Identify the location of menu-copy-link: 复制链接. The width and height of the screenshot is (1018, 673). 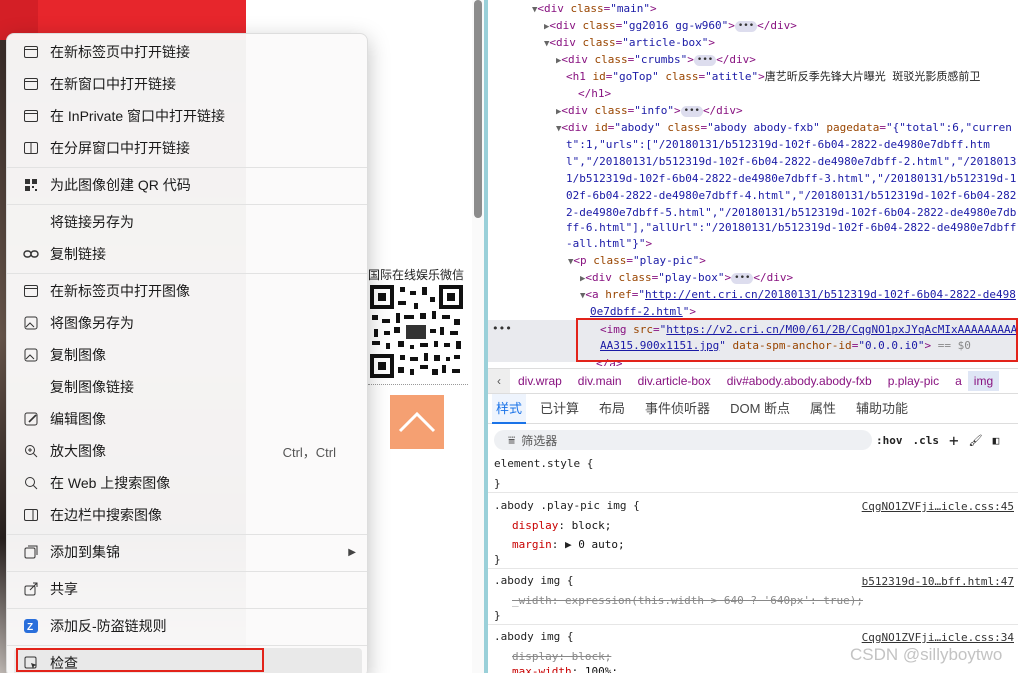
(188, 254).